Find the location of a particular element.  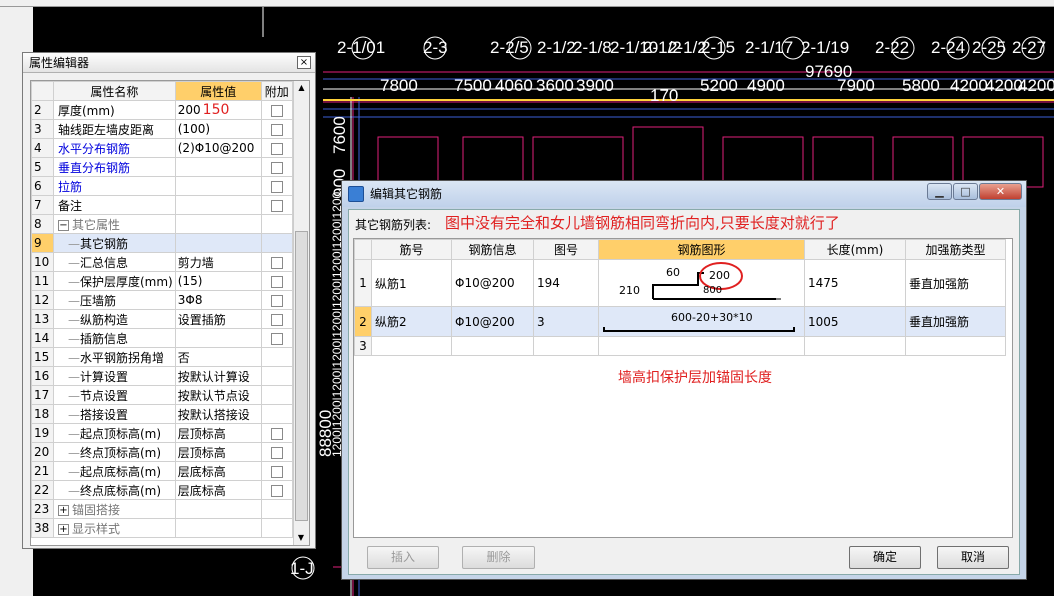

property-row: 10 —汇总信息 剪力墙 is located at coordinates (162, 262).